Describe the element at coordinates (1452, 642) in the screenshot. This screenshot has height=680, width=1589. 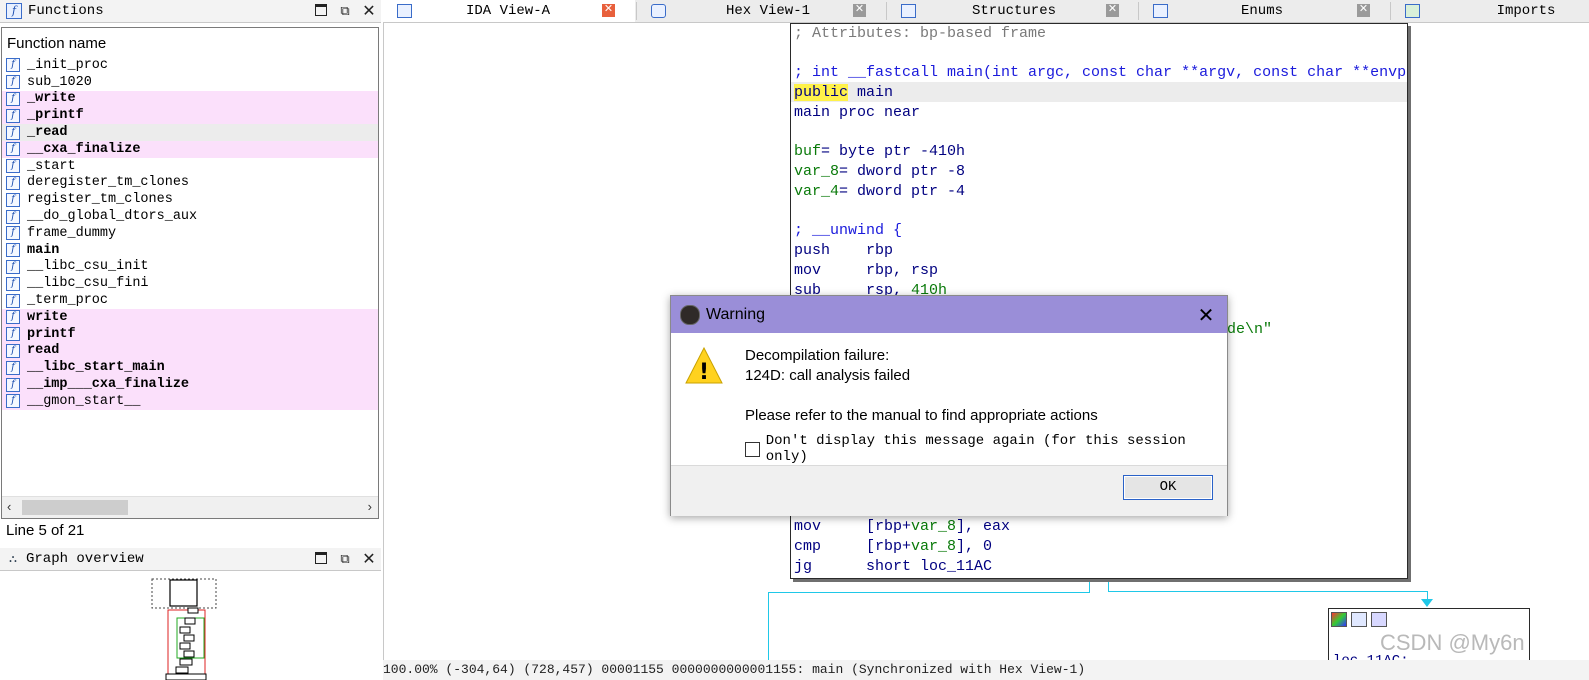
I see `watermark: CSDN @My6n` at that location.